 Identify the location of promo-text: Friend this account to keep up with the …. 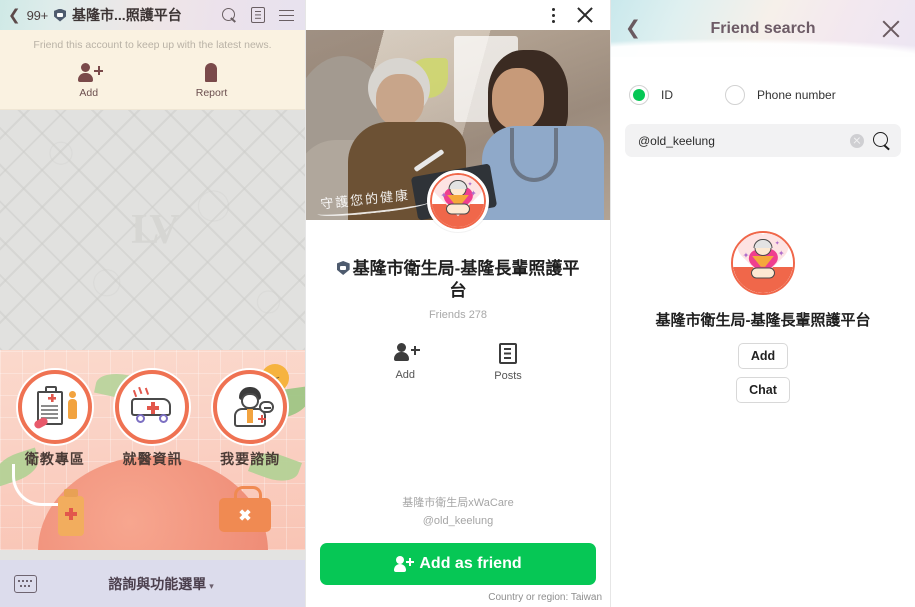
(152, 45).